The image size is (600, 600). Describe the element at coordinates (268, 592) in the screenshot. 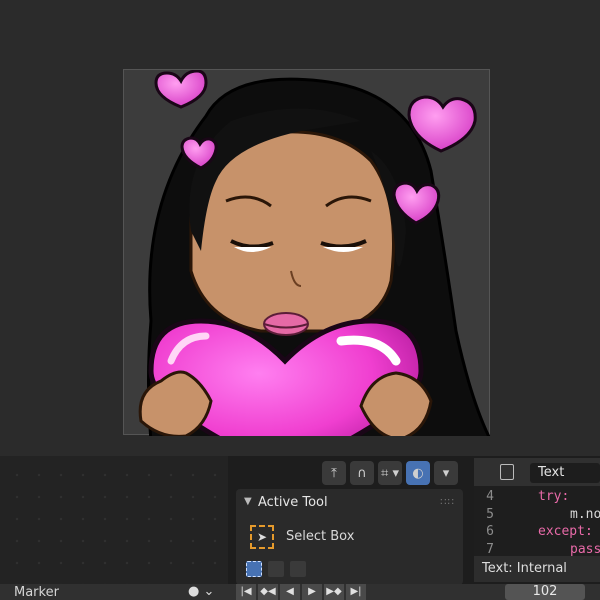

I see `prev-keyframe-icon: ◆◀` at that location.